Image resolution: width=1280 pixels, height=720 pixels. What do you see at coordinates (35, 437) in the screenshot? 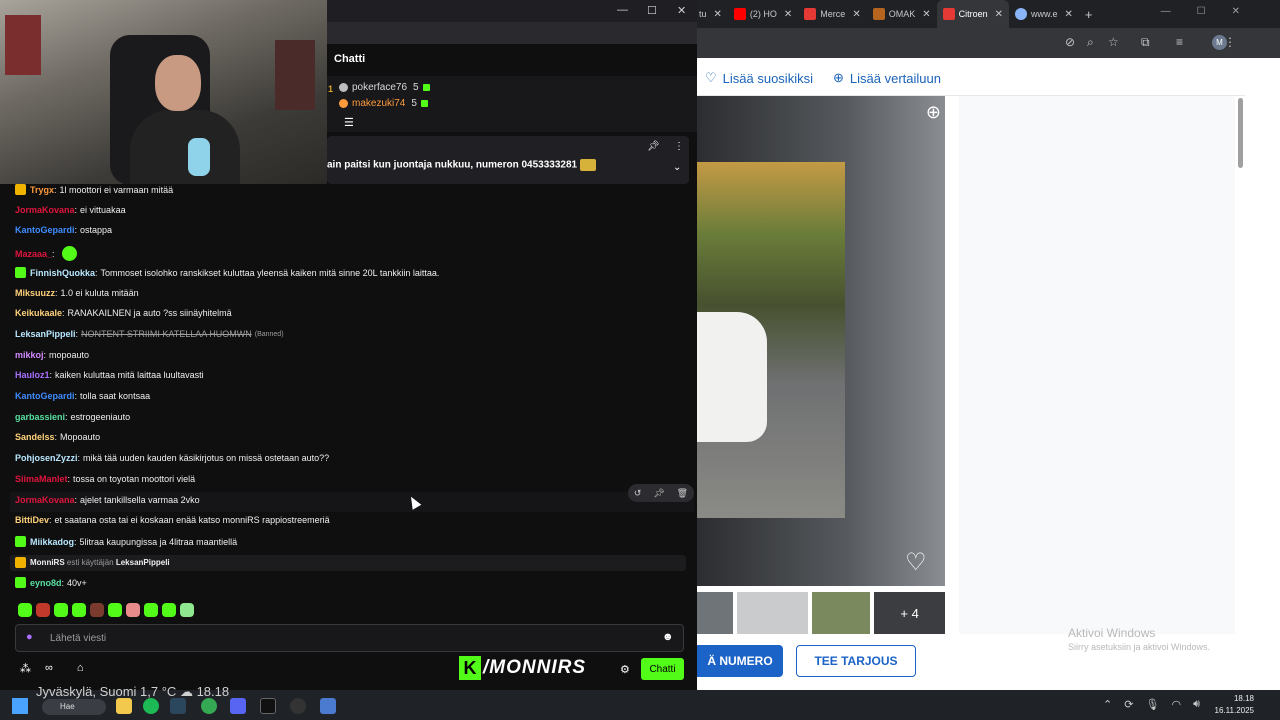
I see `chat-username: Sandelss` at bounding box center [35, 437].